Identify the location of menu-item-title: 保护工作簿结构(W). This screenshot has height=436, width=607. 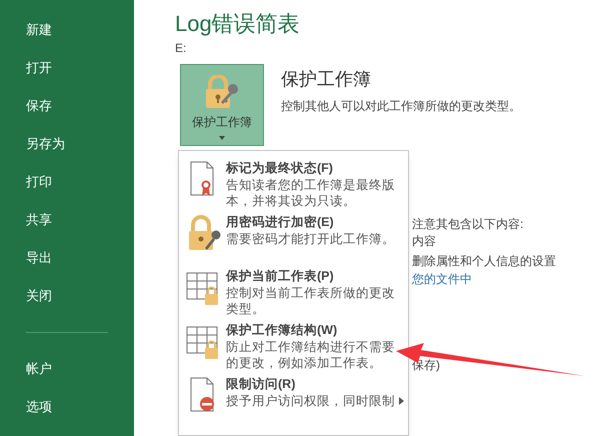
(282, 330).